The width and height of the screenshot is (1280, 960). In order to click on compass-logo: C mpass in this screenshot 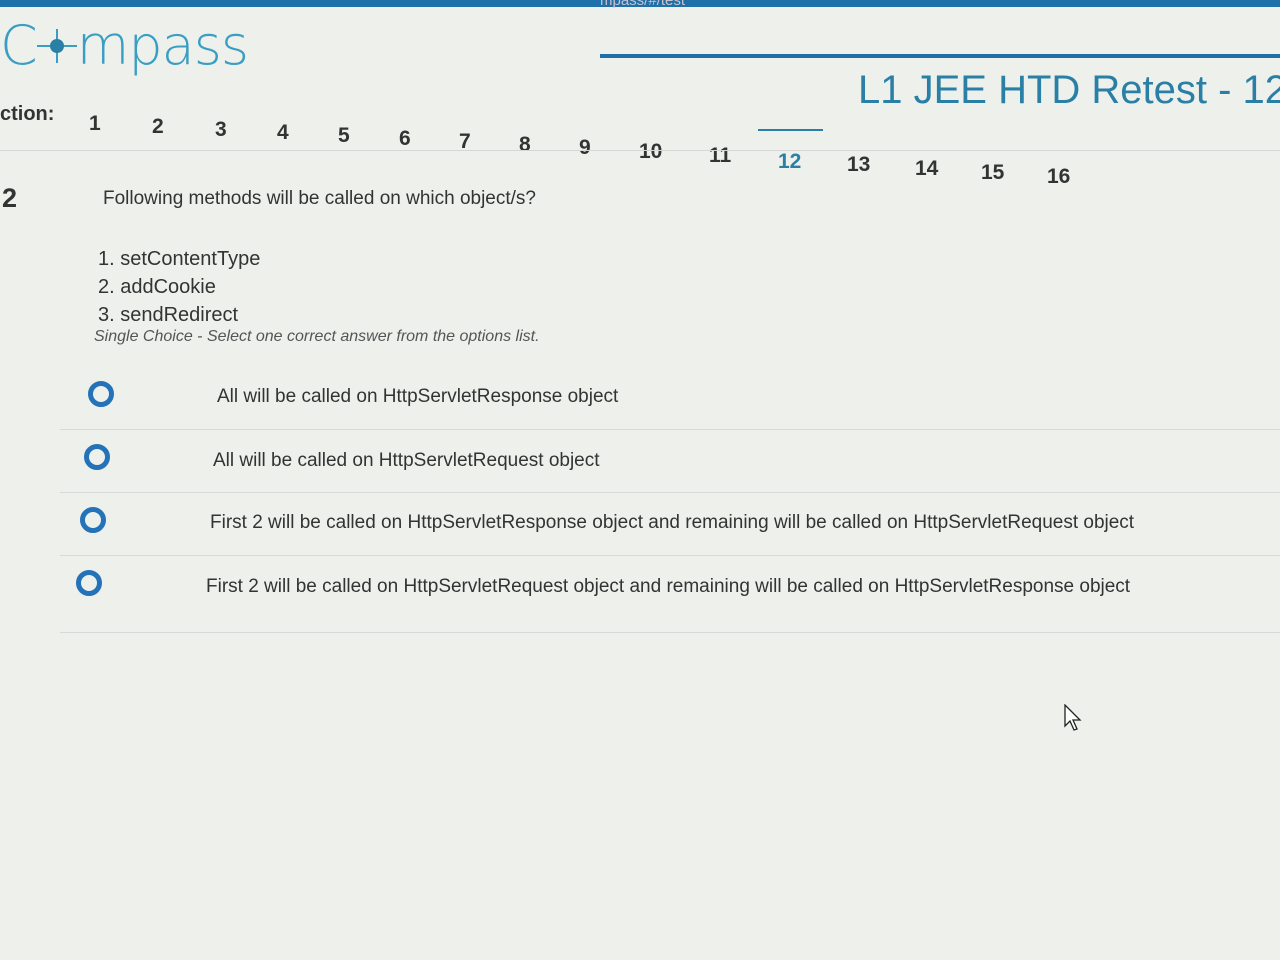, I will do `click(124, 45)`.